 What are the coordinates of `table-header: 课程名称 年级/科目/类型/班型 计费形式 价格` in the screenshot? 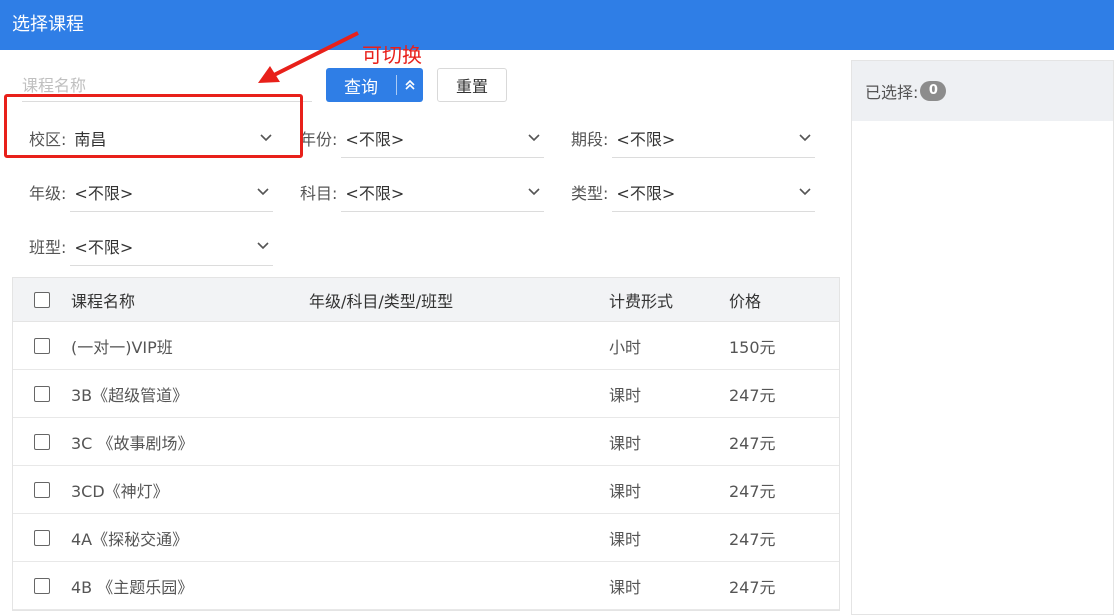 It's located at (426, 300).